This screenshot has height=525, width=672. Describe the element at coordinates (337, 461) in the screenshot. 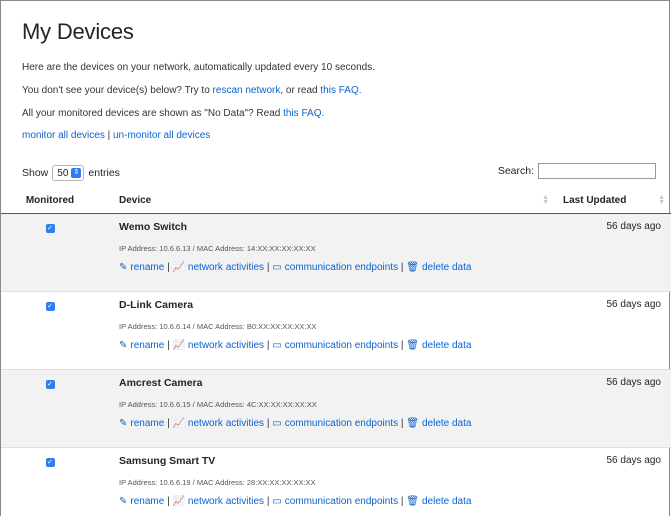

I see `device-name: Samsung Smart TV` at that location.